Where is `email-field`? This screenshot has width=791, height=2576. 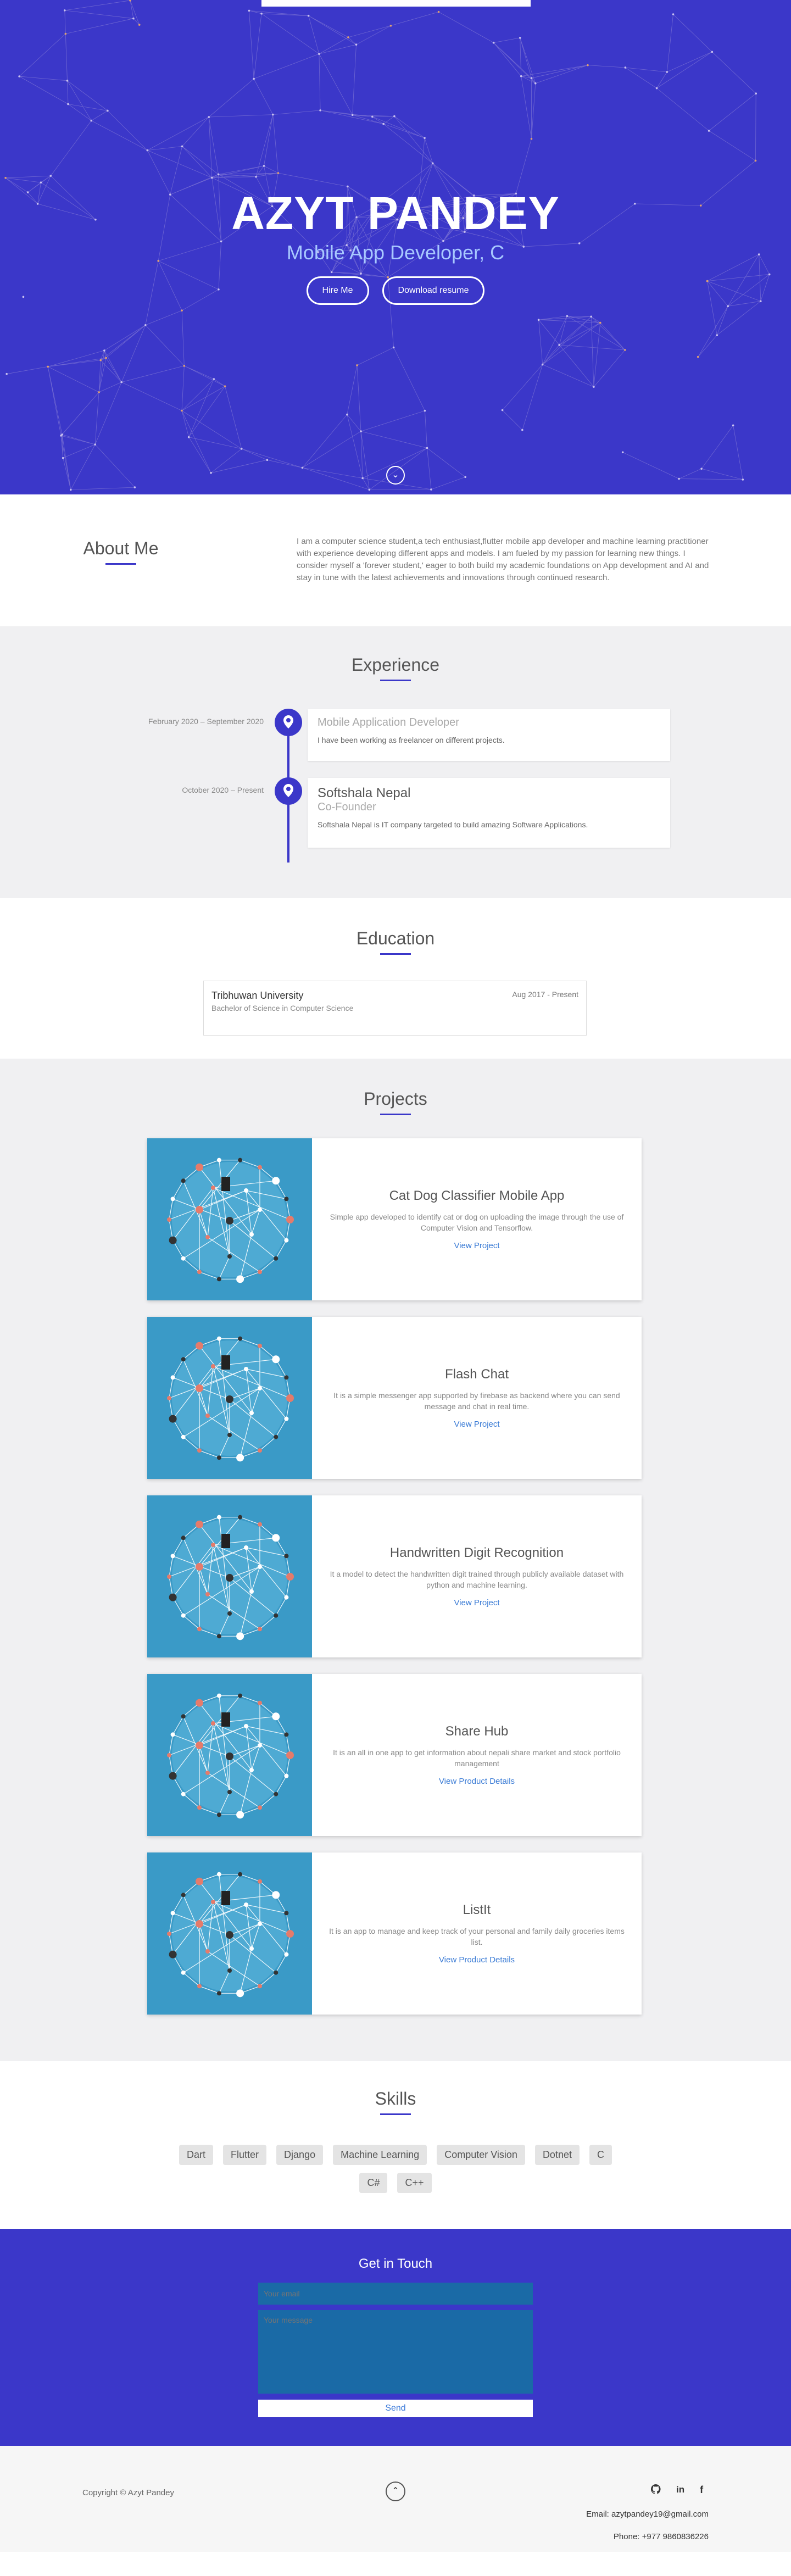
email-field is located at coordinates (396, 2294).